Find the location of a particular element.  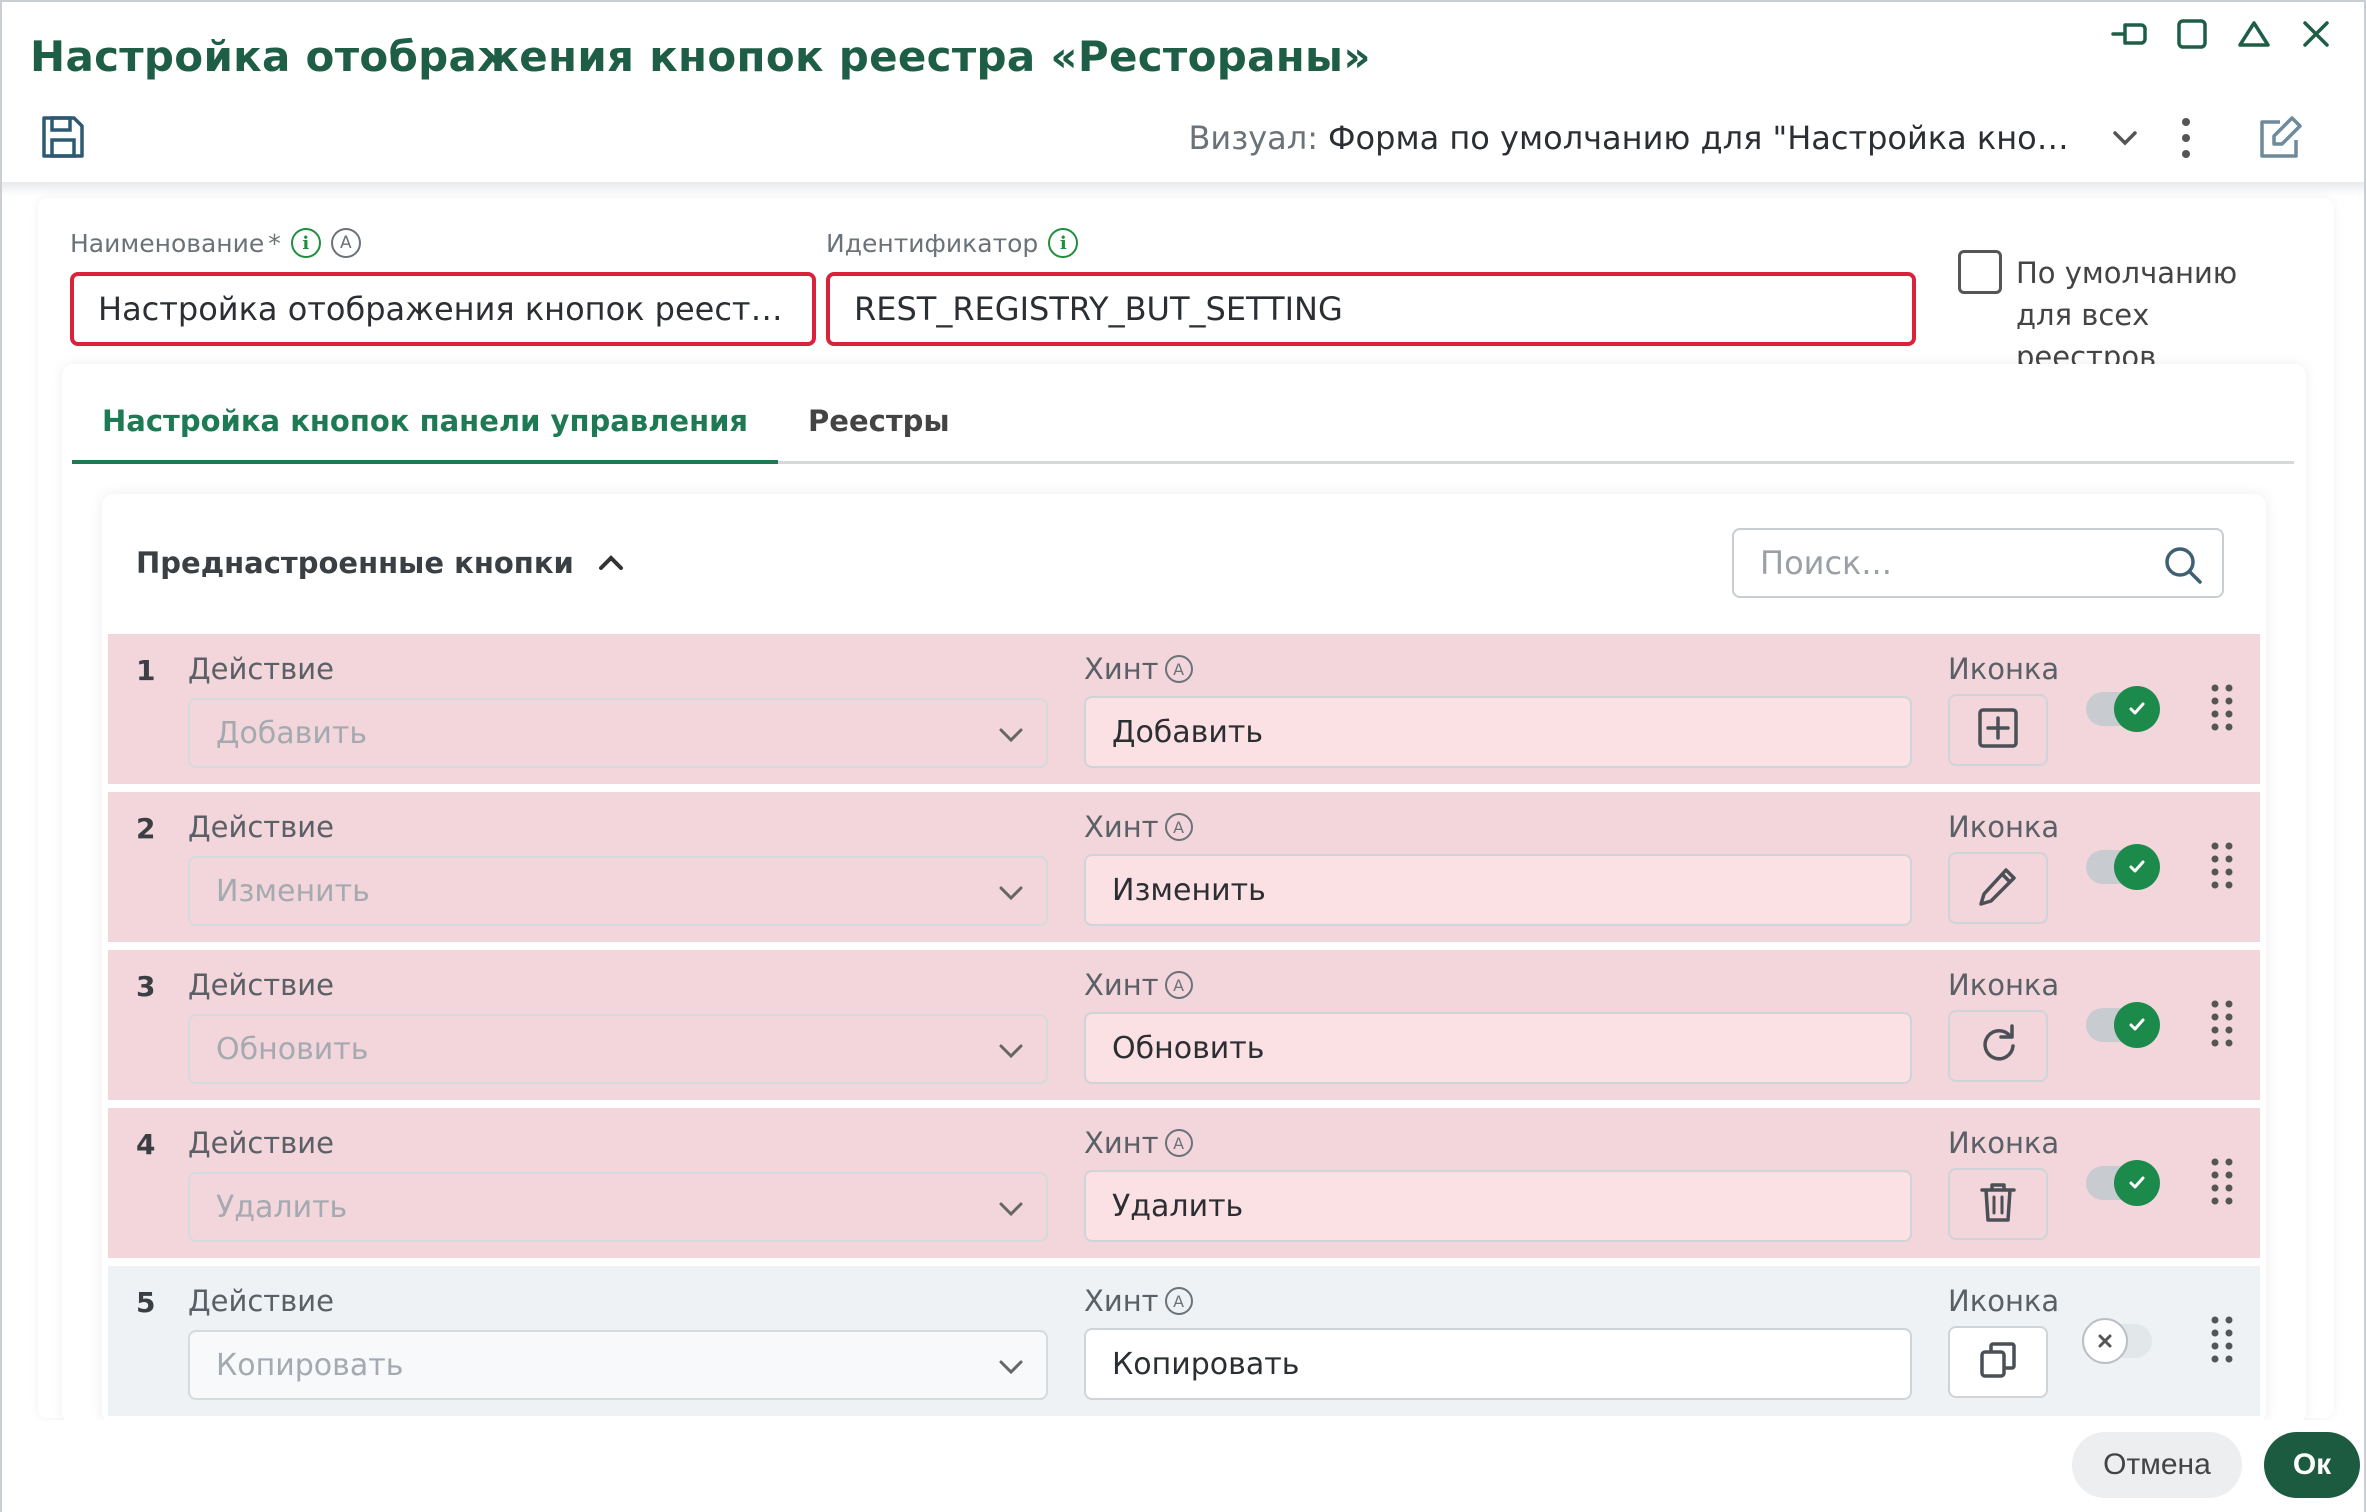

refresh-icon is located at coordinates (1998, 1046).